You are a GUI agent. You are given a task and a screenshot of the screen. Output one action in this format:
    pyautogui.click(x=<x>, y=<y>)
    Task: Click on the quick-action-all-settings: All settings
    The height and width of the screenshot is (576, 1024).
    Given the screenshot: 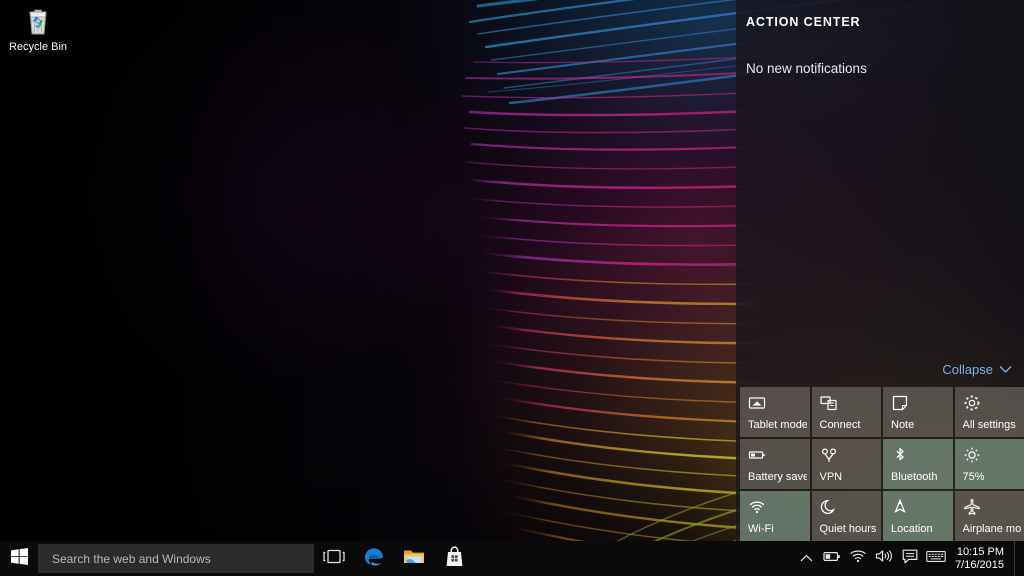 What is the action you would take?
    pyautogui.click(x=989, y=412)
    